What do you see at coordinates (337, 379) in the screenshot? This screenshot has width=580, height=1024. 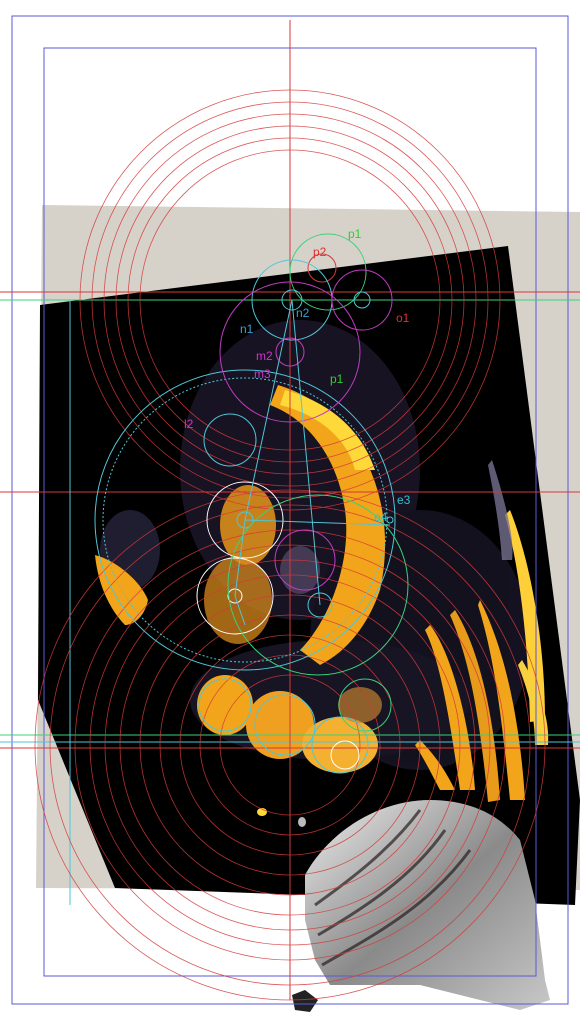 I see `label-p1-mid: p1` at bounding box center [337, 379].